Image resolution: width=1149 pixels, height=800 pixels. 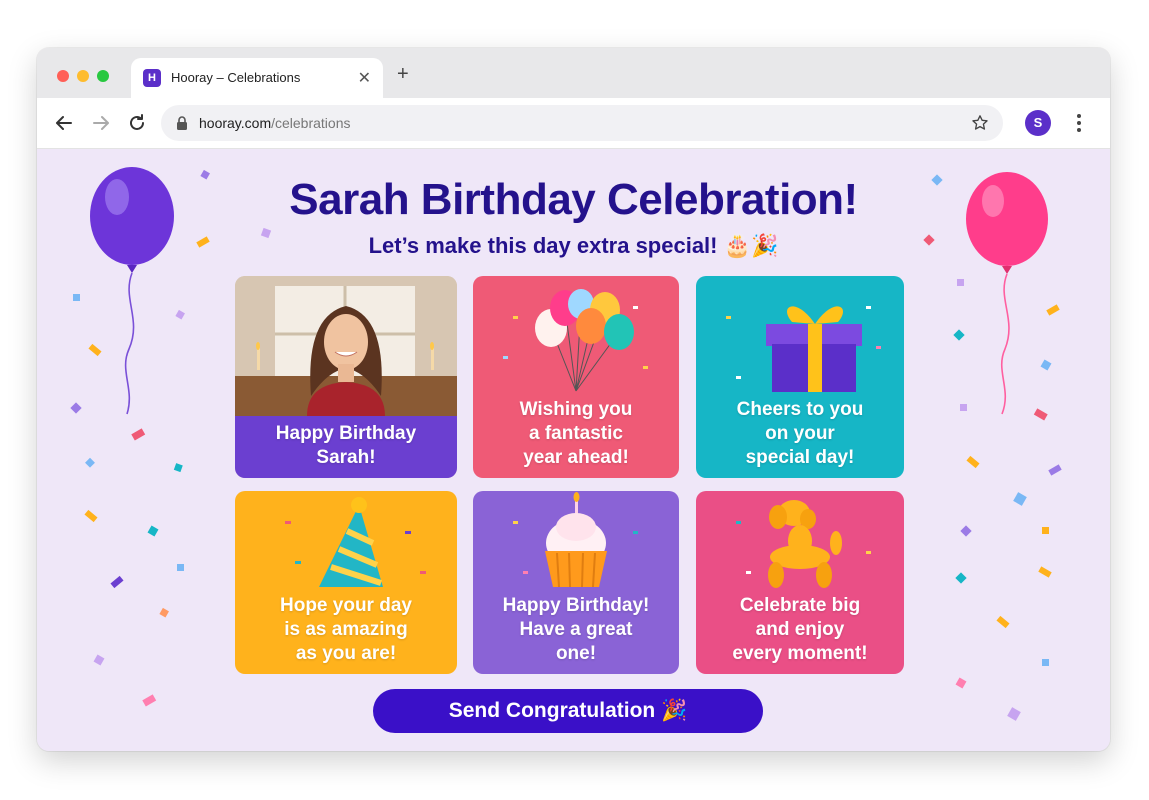 I want to click on card-6-line-3: every moment!, so click(x=800, y=653).